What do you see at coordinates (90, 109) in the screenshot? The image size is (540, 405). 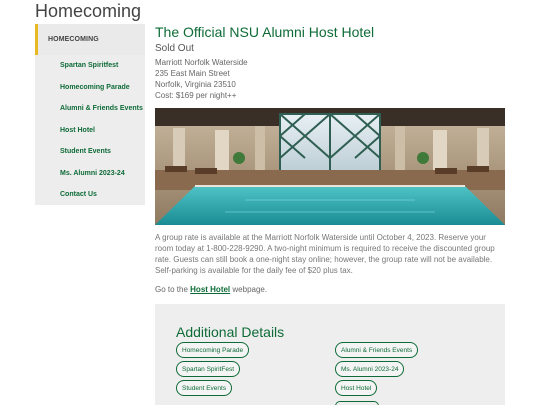 I see `sidebar-item-alumni-friends-events: Alumni & Friends Events` at bounding box center [90, 109].